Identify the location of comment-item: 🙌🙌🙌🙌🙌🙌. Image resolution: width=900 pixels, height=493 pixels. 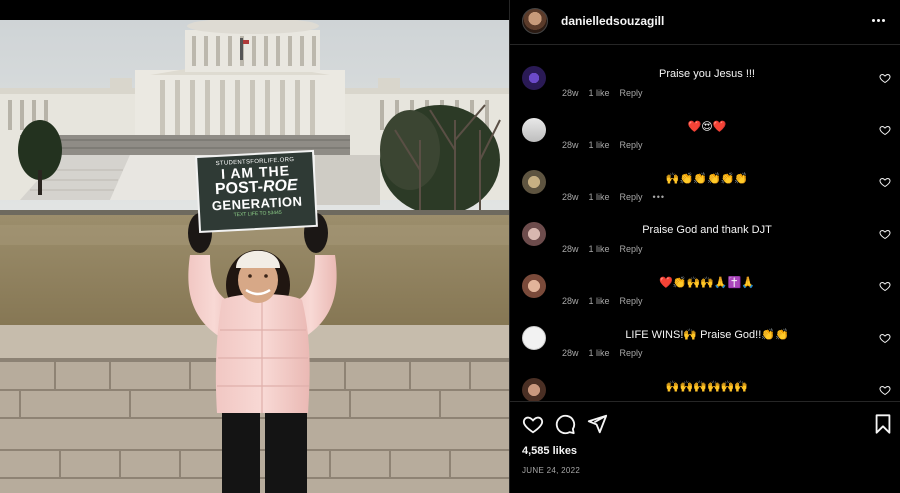
(705, 387).